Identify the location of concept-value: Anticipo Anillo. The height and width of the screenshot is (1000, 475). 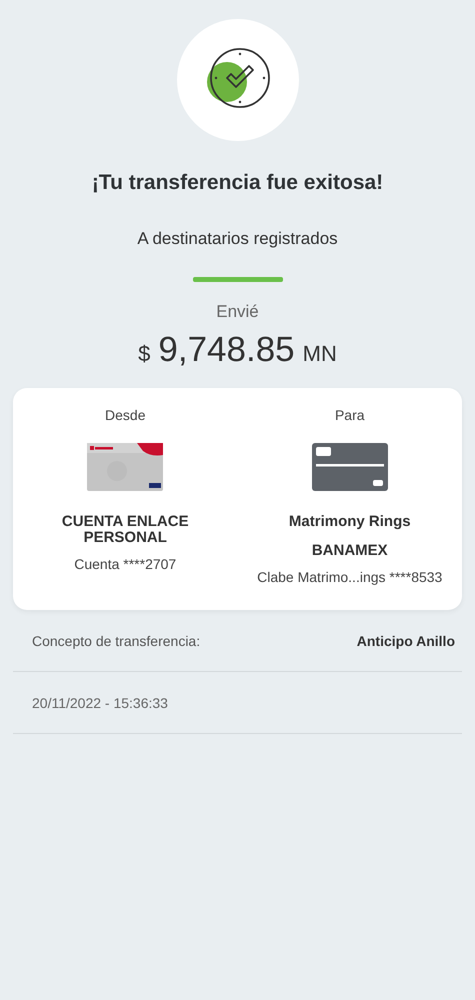
(405, 640).